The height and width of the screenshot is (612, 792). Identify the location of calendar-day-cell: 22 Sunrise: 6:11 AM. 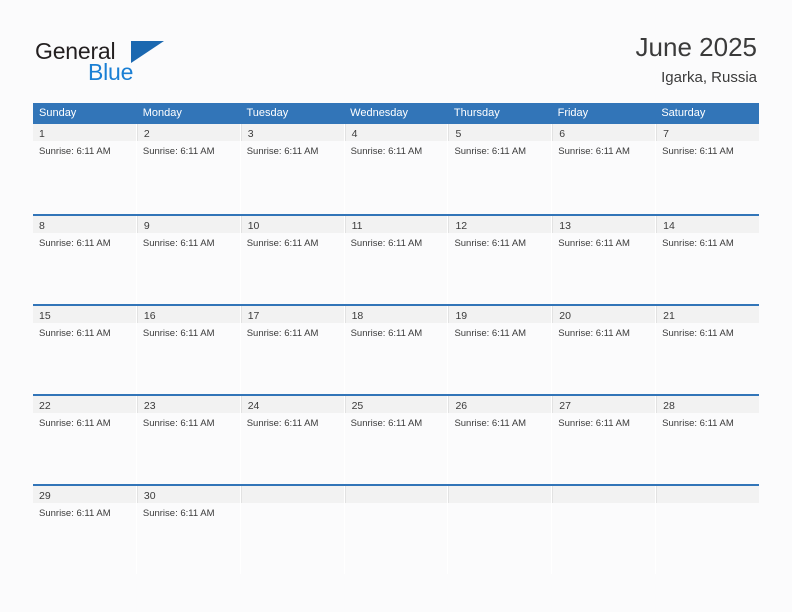
(85, 440).